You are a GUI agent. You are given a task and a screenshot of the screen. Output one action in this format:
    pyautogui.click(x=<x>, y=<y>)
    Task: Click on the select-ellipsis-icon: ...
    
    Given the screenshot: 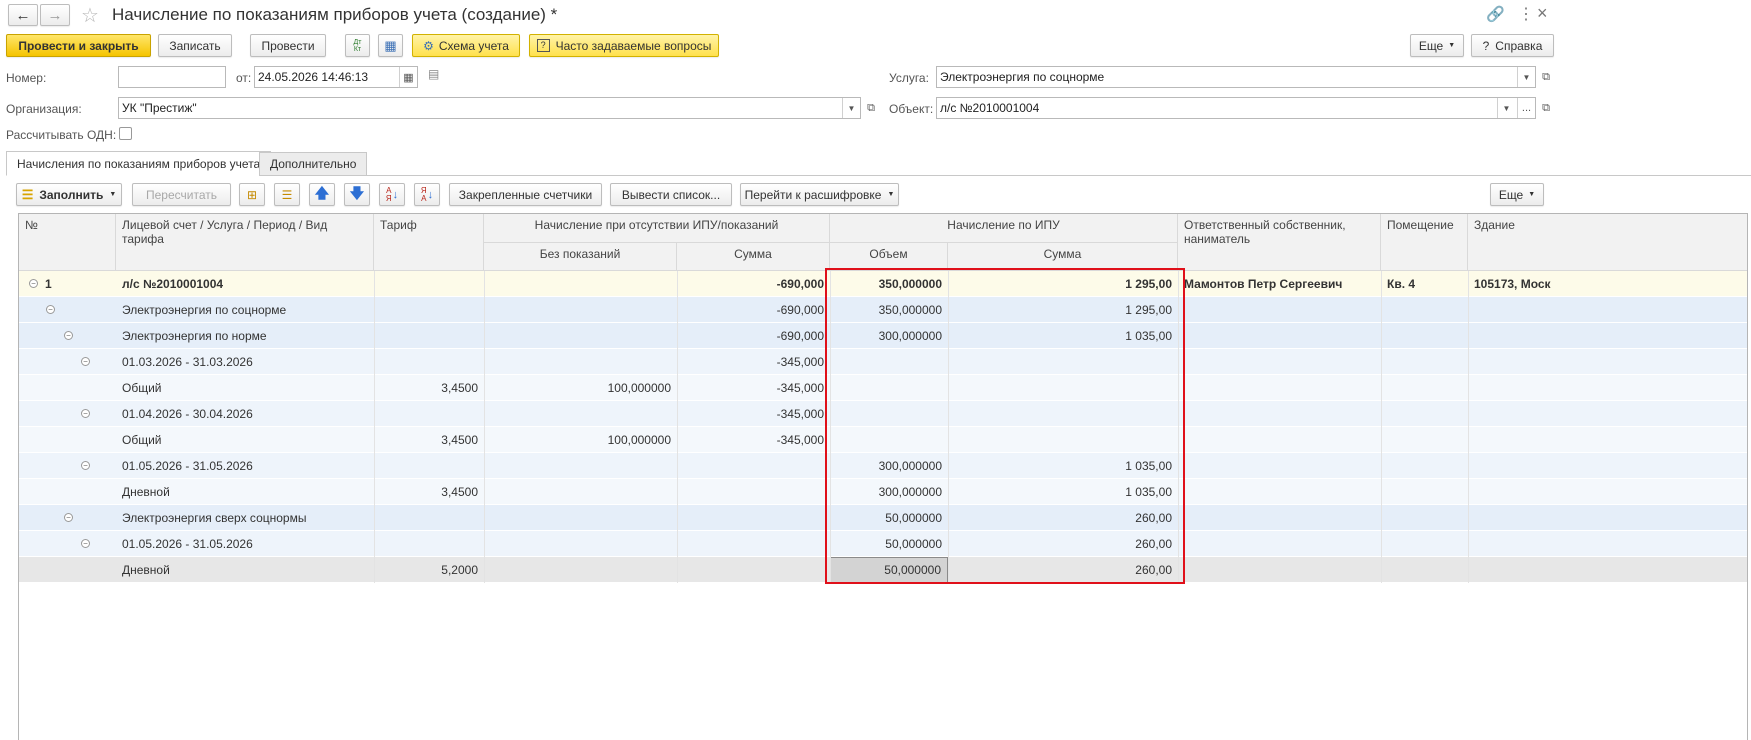 What is the action you would take?
    pyautogui.click(x=1526, y=108)
    